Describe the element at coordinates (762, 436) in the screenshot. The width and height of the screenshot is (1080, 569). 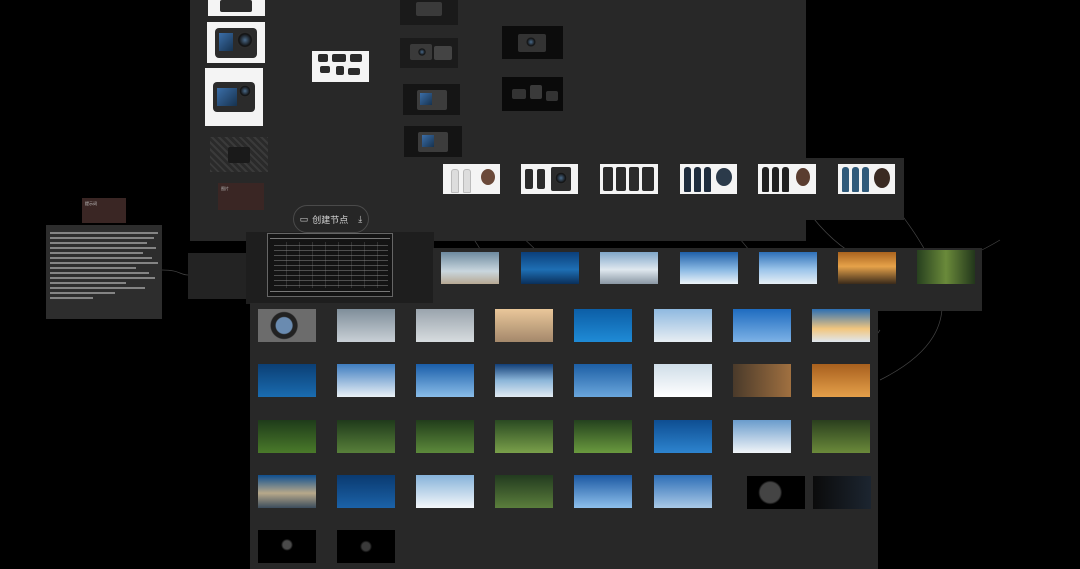
I see `gallery-image-mountain-snow` at that location.